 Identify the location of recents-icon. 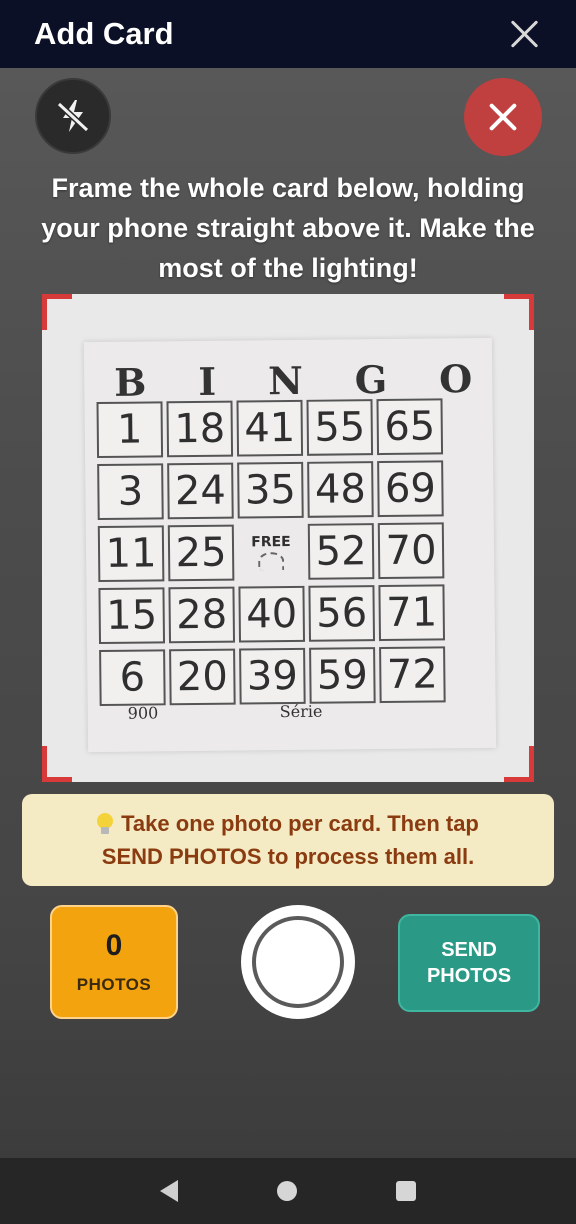
(406, 1191).